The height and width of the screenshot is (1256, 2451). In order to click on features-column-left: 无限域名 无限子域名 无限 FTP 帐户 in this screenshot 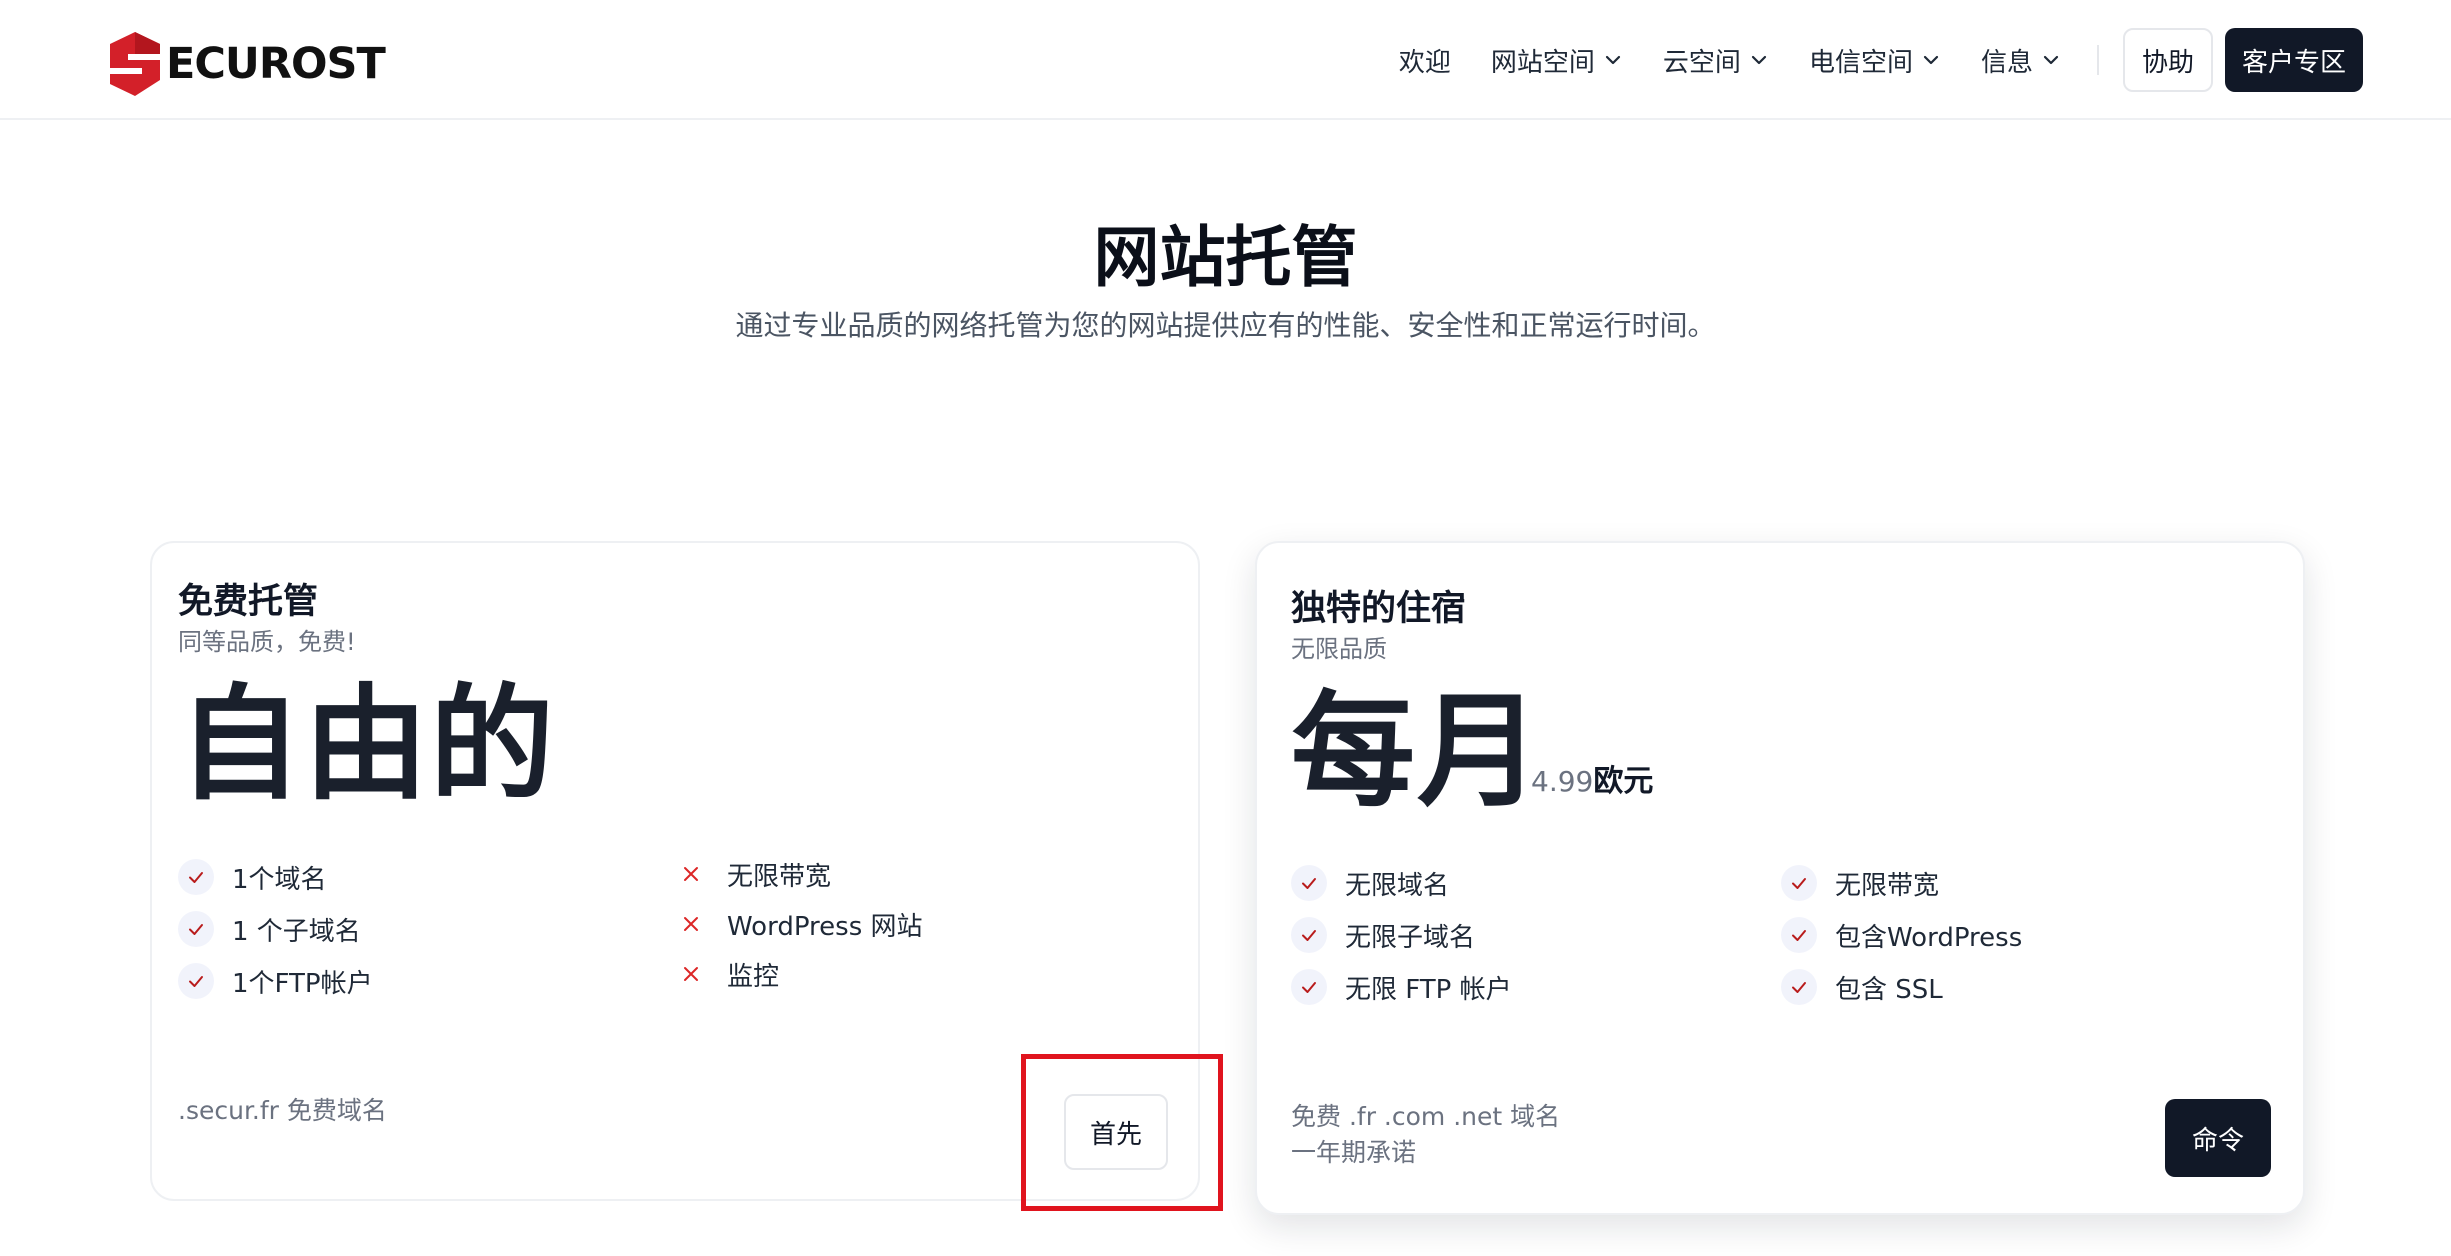, I will do `click(1536, 935)`.